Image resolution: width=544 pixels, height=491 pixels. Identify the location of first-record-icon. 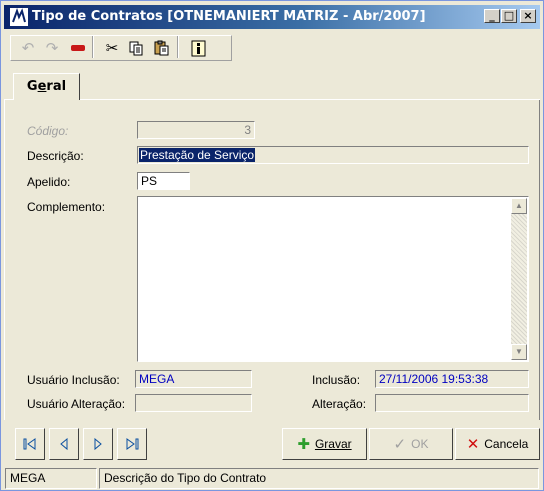
(29, 444).